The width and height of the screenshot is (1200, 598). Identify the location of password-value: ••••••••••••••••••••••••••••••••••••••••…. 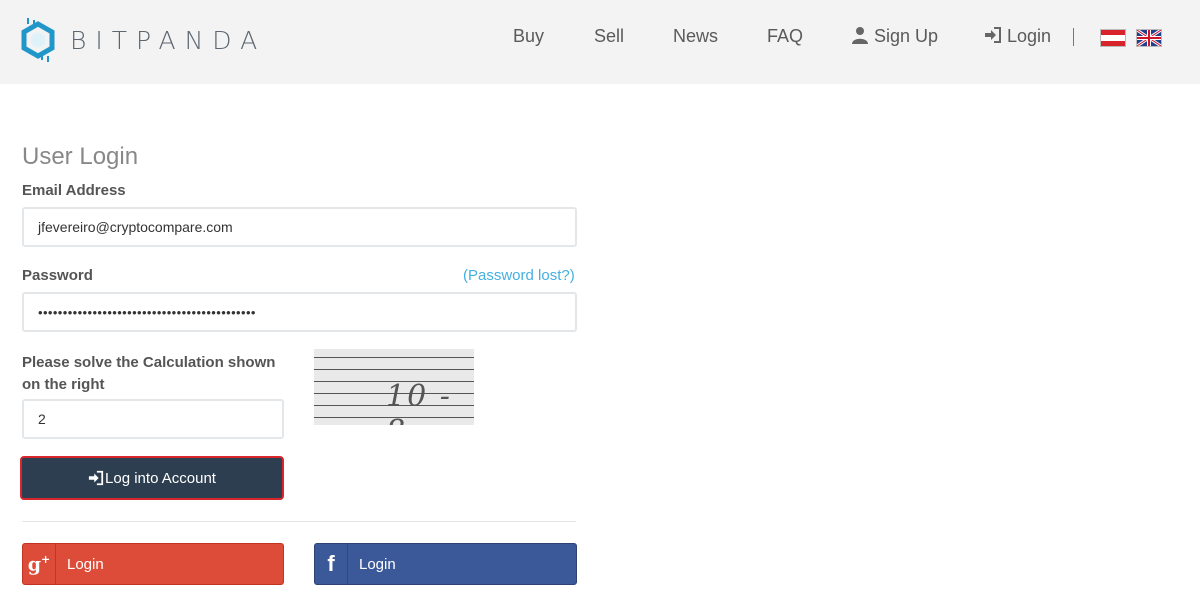
(147, 312).